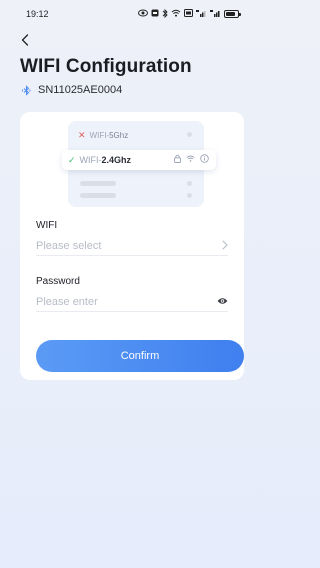  Describe the element at coordinates (67, 301) in the screenshot. I see `password-placeholder: Please enter` at that location.